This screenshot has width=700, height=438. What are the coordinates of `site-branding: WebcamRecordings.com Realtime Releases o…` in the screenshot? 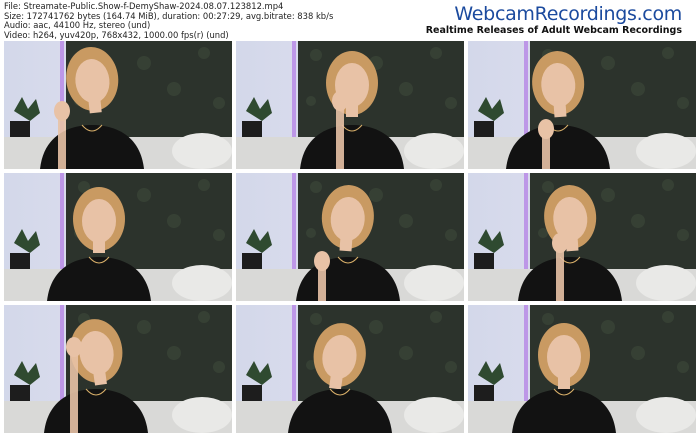 It's located at (554, 20).